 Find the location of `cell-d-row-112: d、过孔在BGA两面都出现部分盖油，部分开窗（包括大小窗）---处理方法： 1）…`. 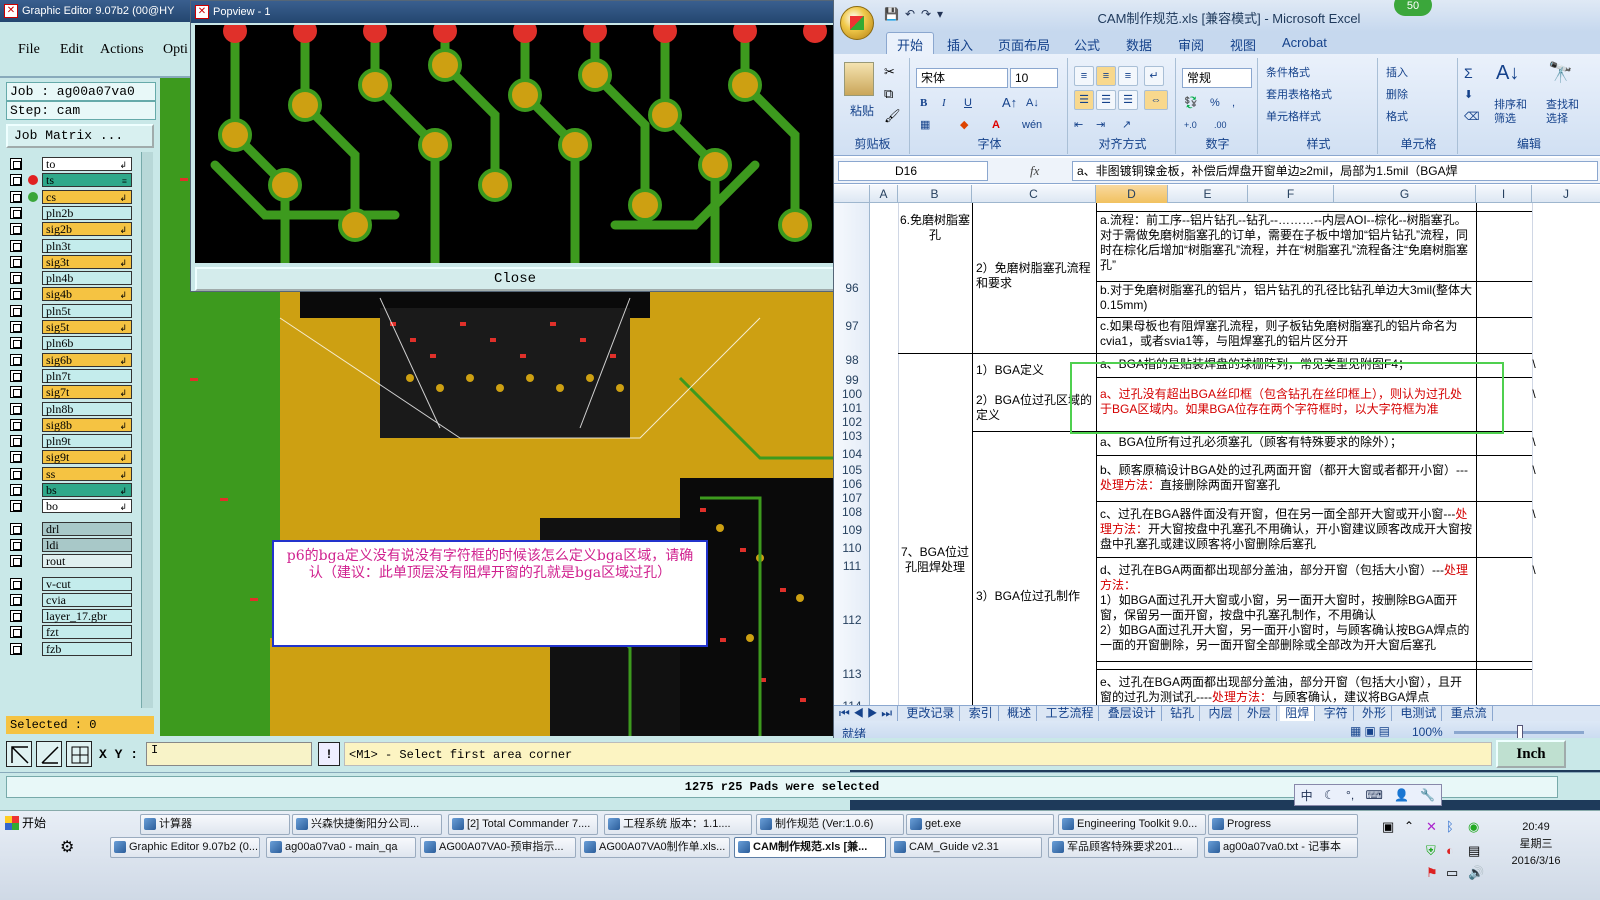

cell-d-row-112: d、过孔在BGA两面都出现部分盖油，部分开窗（包括大小窗）---处理方法： 1）… is located at coordinates (1287, 611).